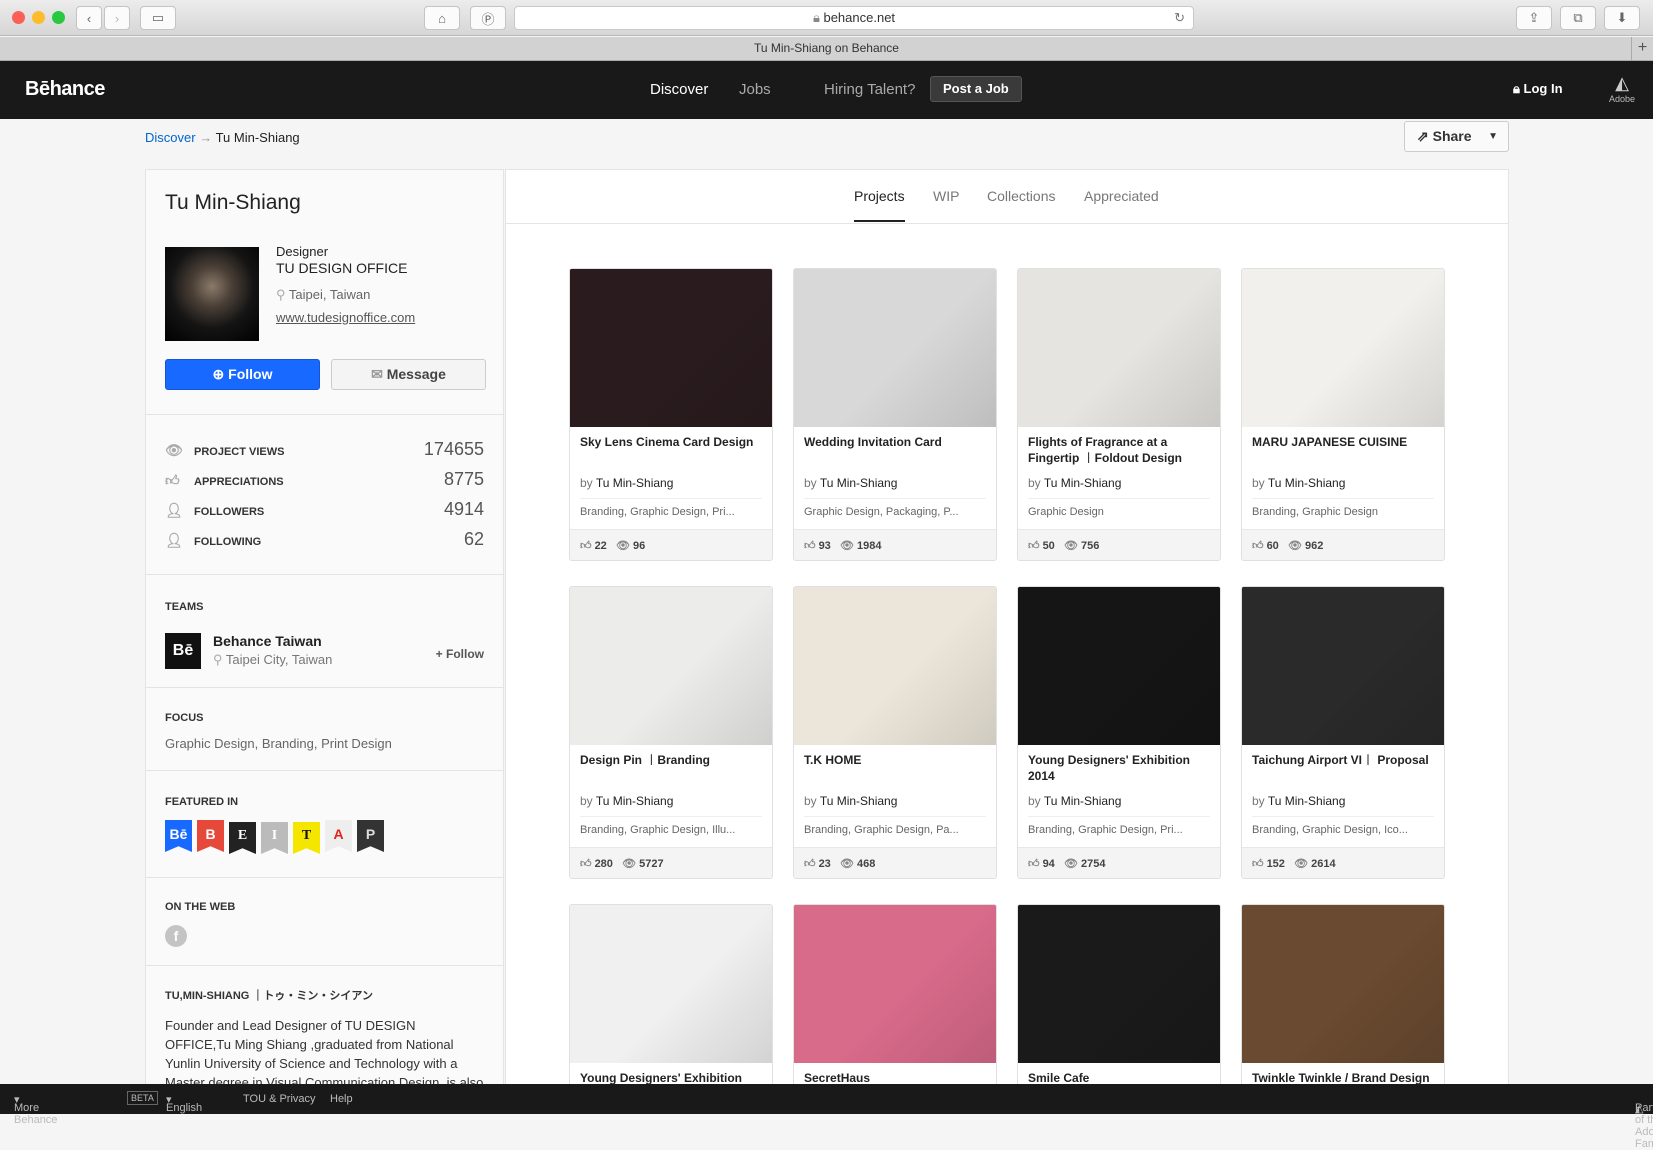 The width and height of the screenshot is (1653, 1150). What do you see at coordinates (345, 317) in the screenshot?
I see `website-link: www.tudesignoffice.com` at bounding box center [345, 317].